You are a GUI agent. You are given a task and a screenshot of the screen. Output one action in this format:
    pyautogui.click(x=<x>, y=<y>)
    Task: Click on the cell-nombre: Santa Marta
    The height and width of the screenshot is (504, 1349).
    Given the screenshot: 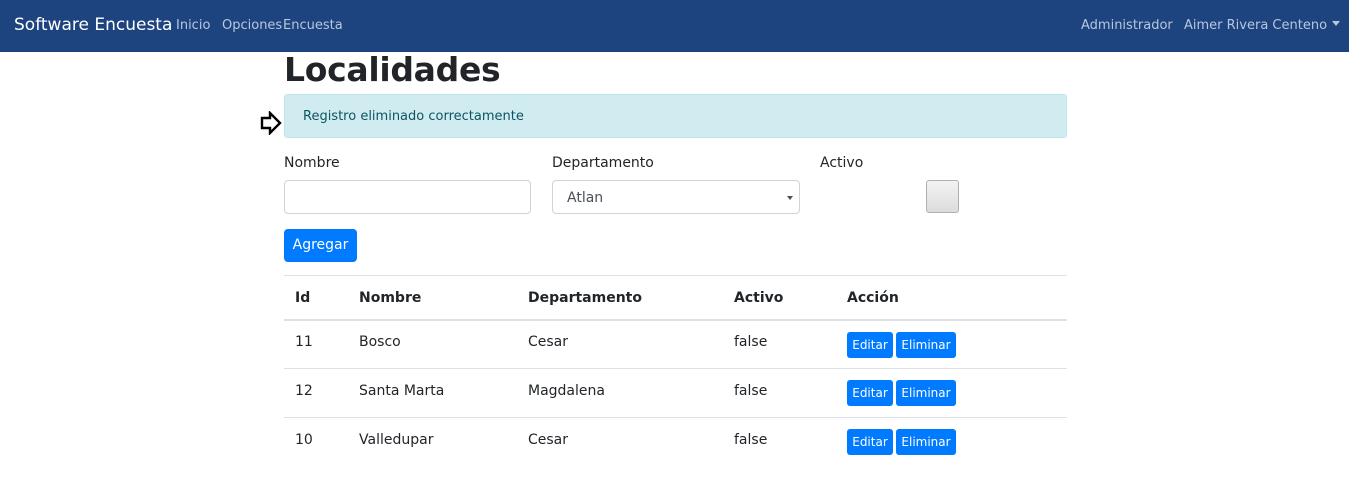 What is the action you would take?
    pyautogui.click(x=402, y=391)
    